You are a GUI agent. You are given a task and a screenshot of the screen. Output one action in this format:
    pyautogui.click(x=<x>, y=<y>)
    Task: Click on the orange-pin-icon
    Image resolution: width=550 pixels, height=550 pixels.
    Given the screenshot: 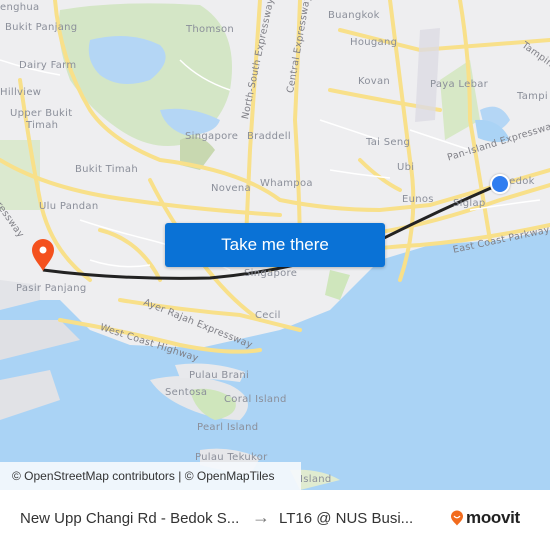 What is the action you would take?
    pyautogui.click(x=43, y=255)
    